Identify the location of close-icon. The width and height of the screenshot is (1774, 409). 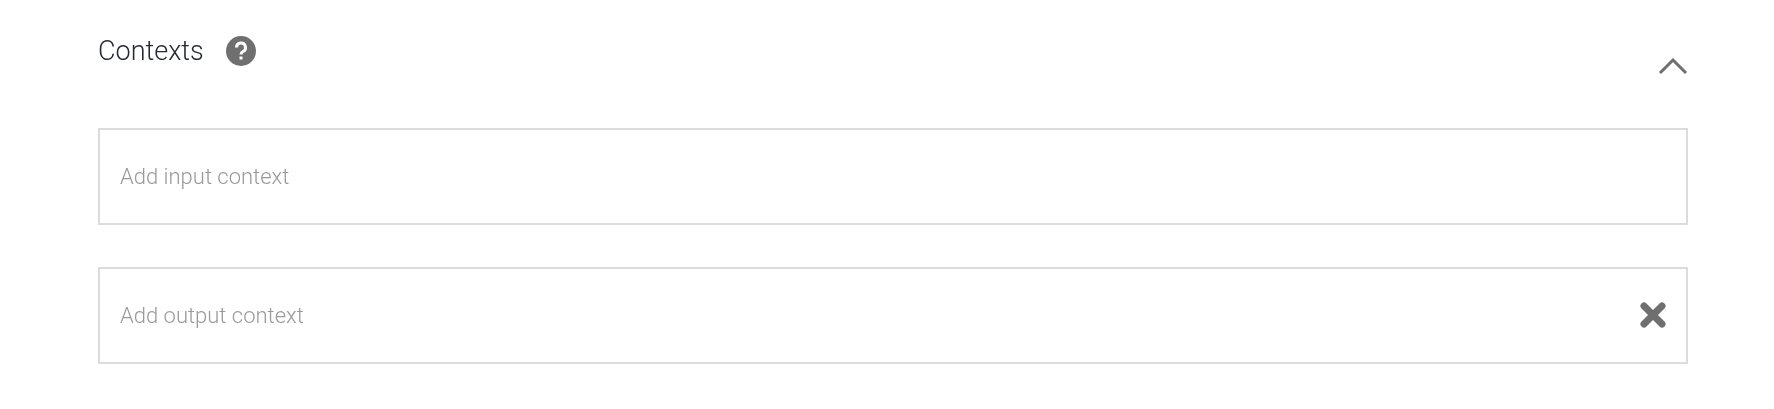
(1653, 315).